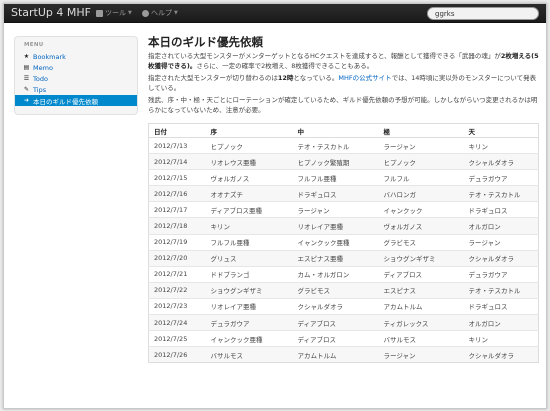 This screenshot has height=411, width=550. I want to click on brand-logo: StartUp 4 MHF, so click(51, 12).